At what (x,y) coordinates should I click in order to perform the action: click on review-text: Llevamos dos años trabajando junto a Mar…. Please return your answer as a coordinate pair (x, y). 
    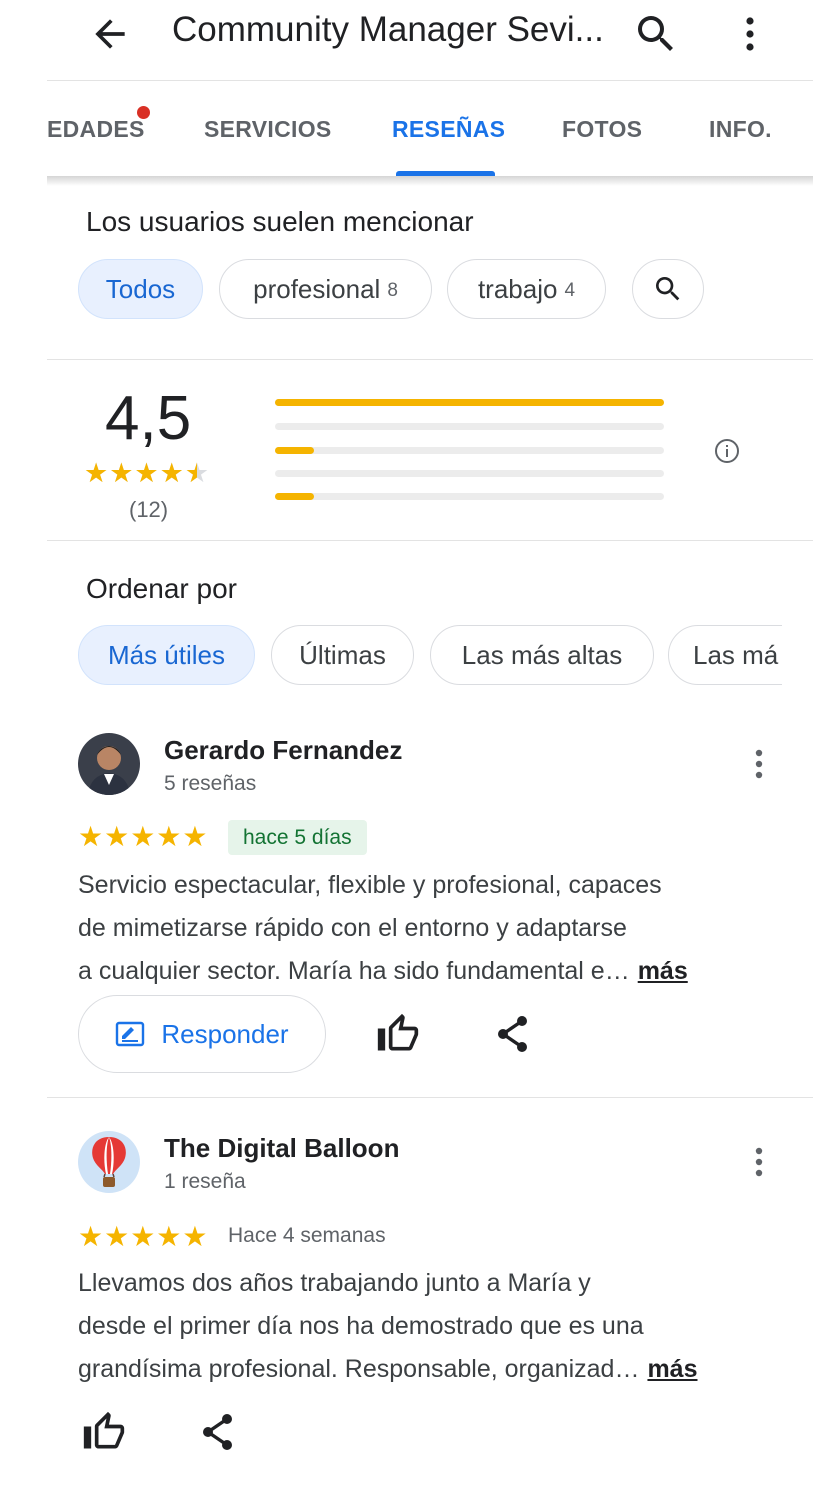
    Looking at the image, I should click on (433, 1326).